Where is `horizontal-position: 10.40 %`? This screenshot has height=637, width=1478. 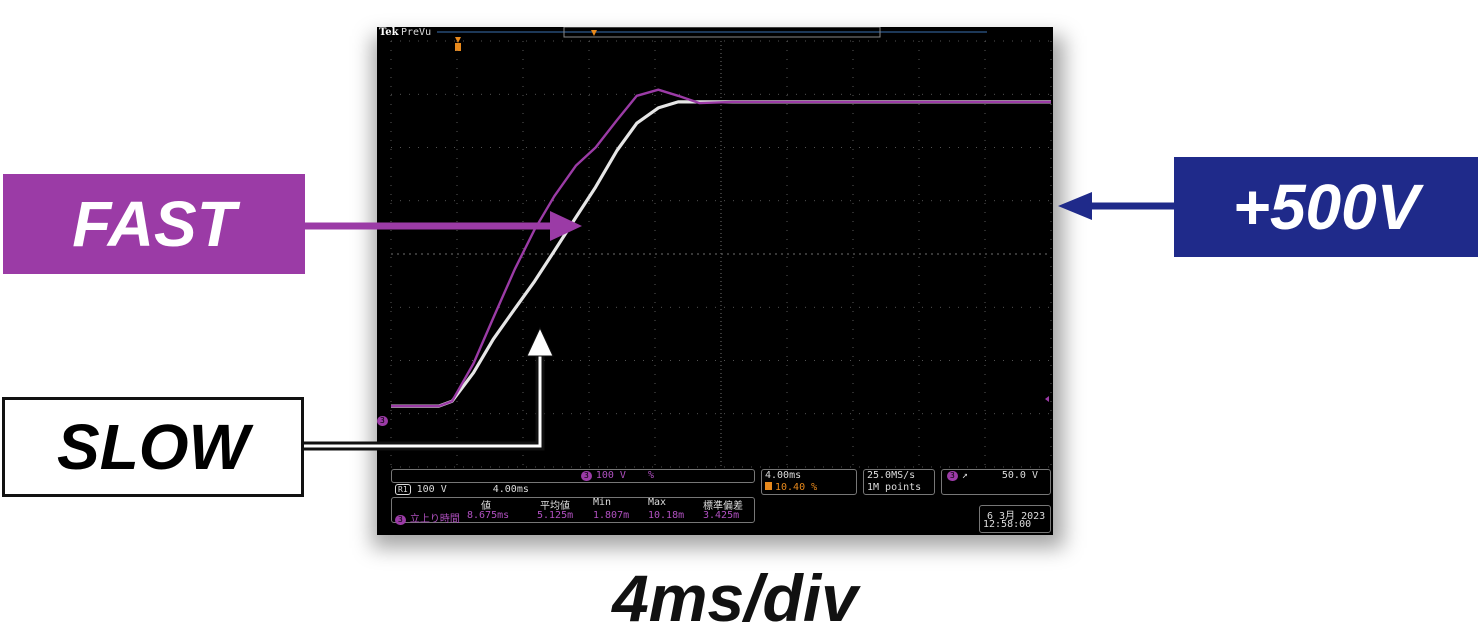
horizontal-position: 10.40 % is located at coordinates (791, 487).